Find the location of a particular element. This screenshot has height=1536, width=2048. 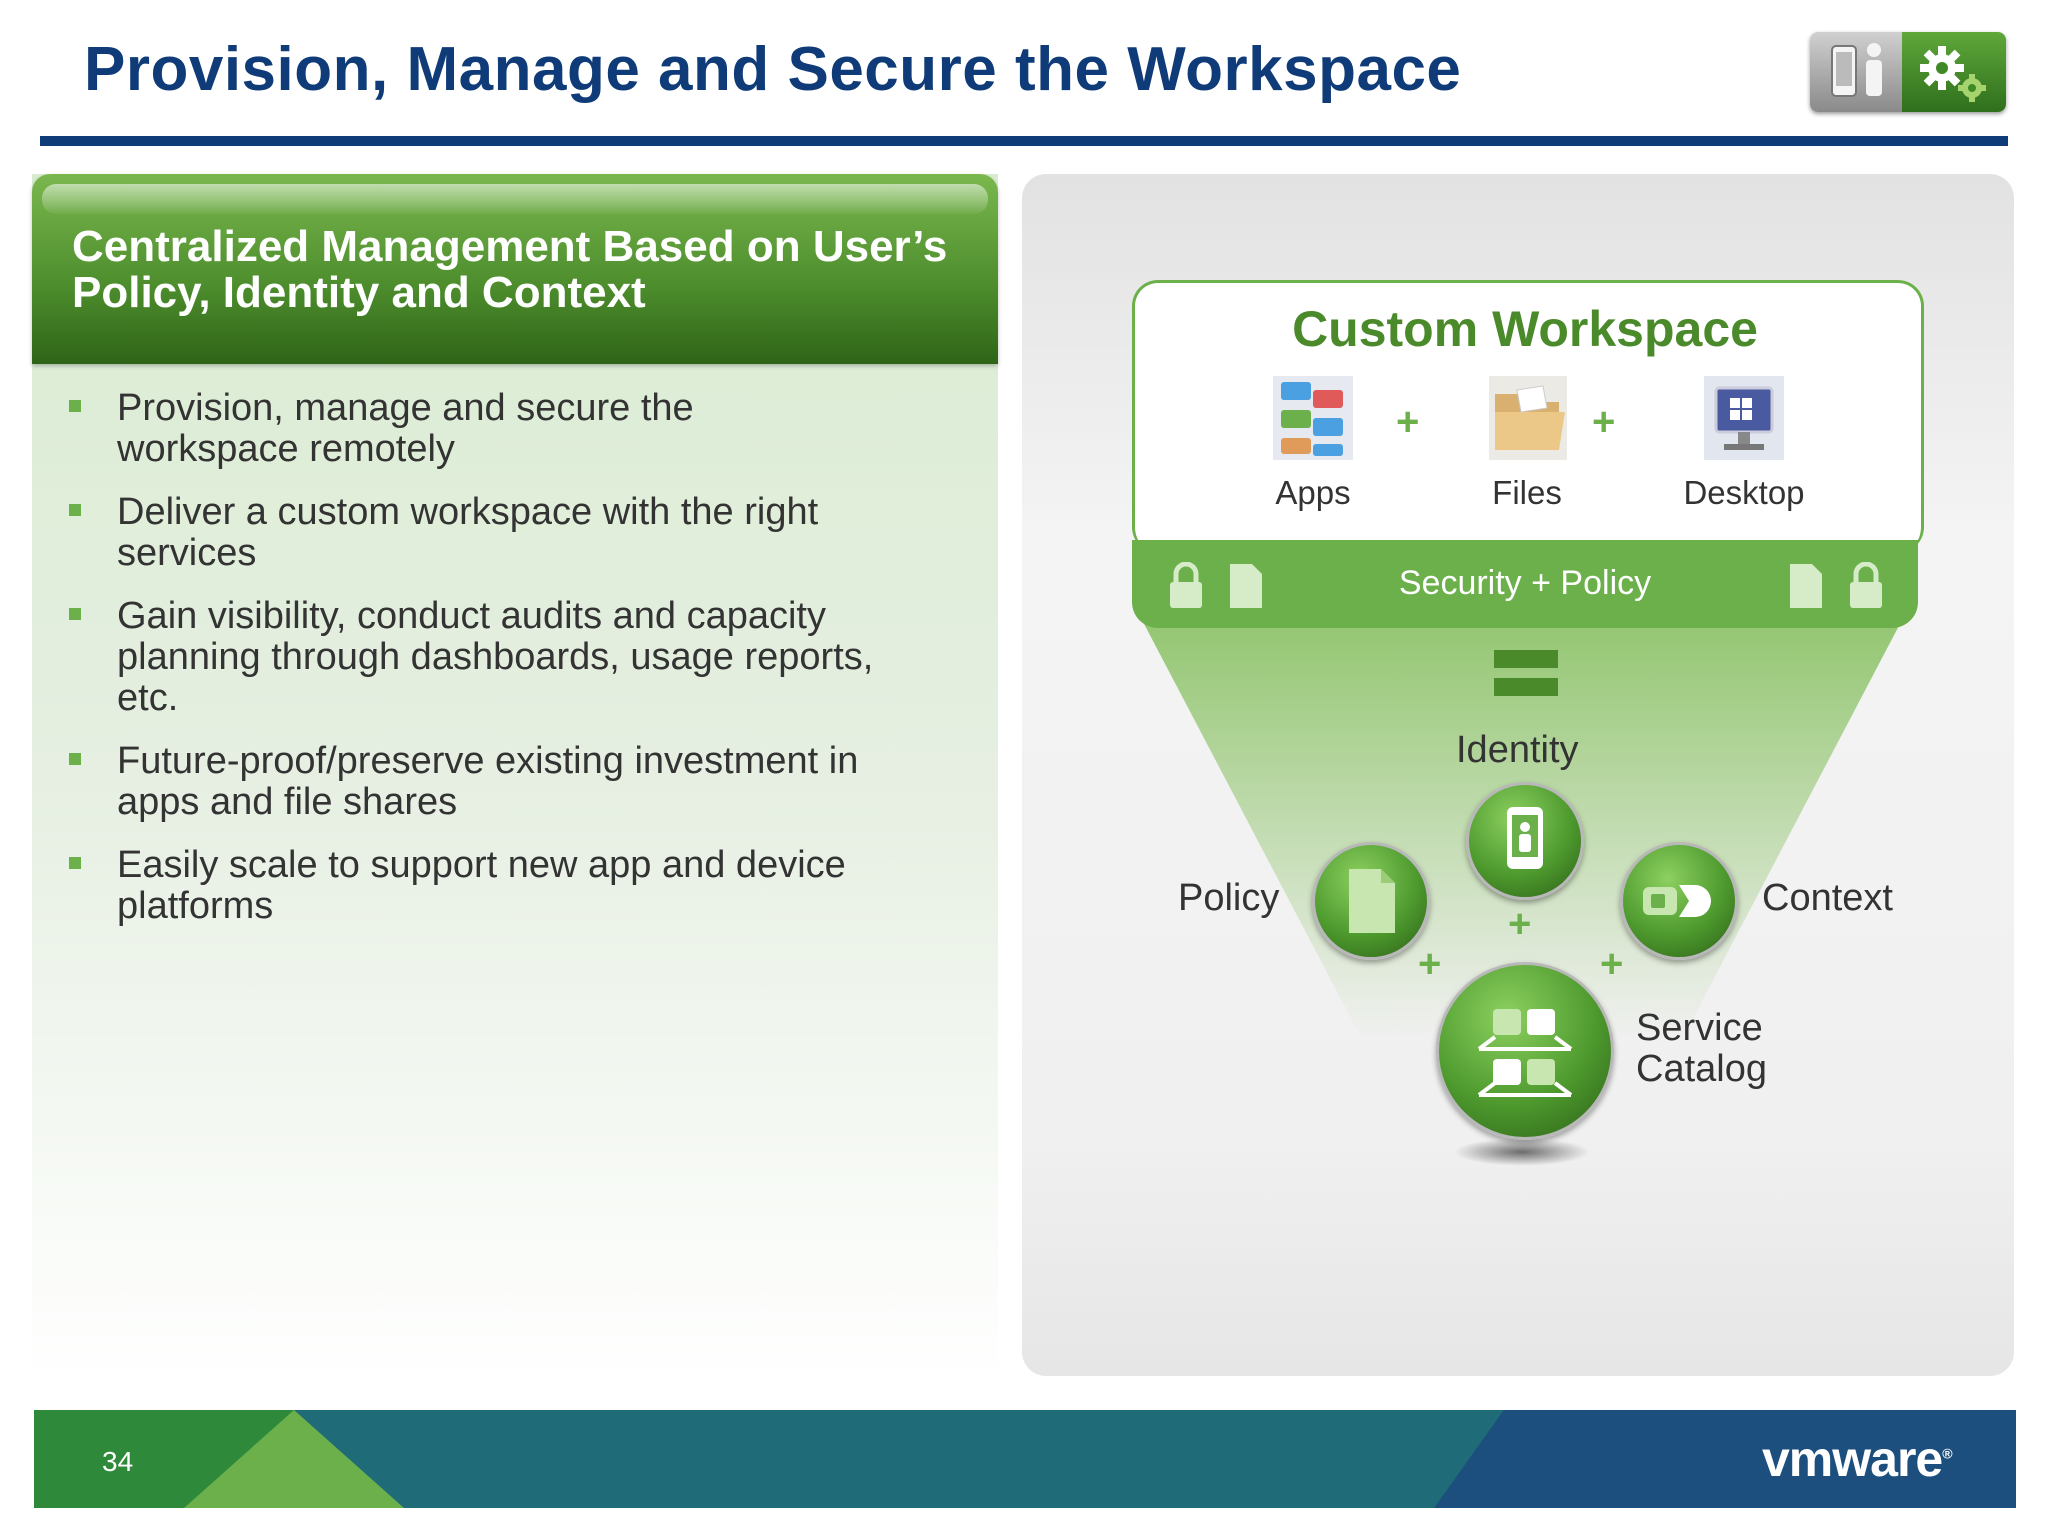

catalog-shelf-icon is located at coordinates (1525, 1053).